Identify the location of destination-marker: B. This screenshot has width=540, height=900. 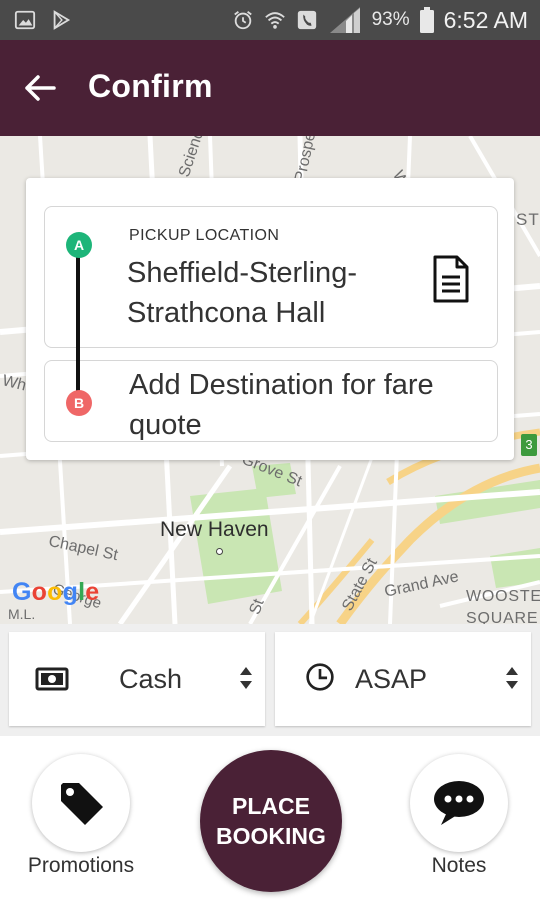
(79, 403).